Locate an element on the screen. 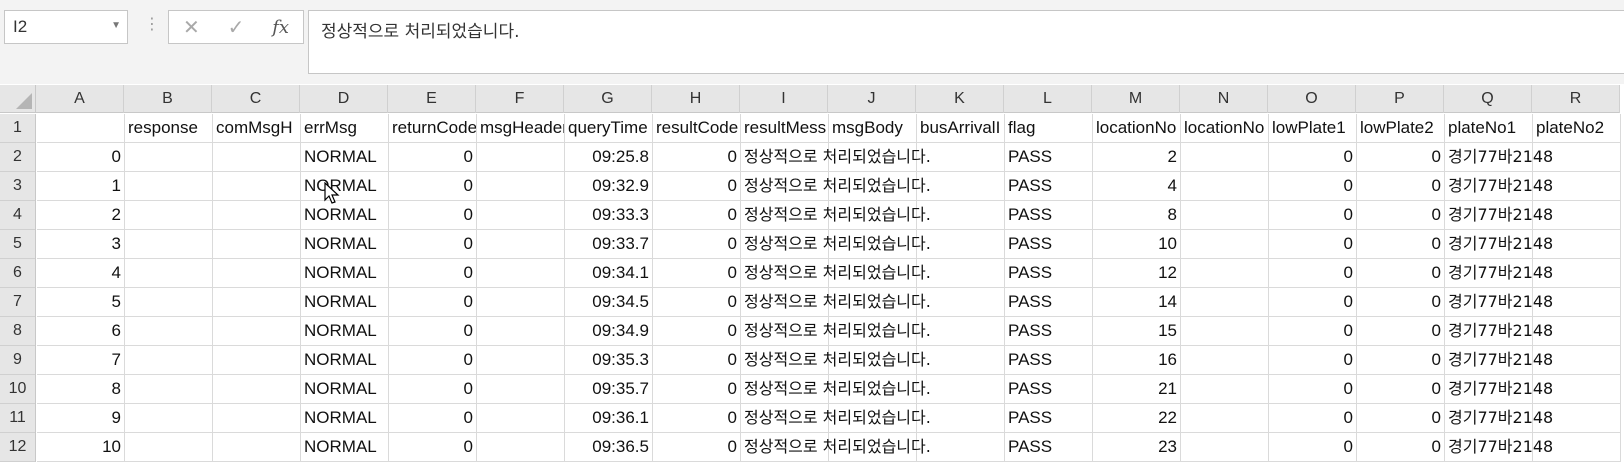 The image size is (1624, 467). header-cell: resultMess is located at coordinates (785, 128).